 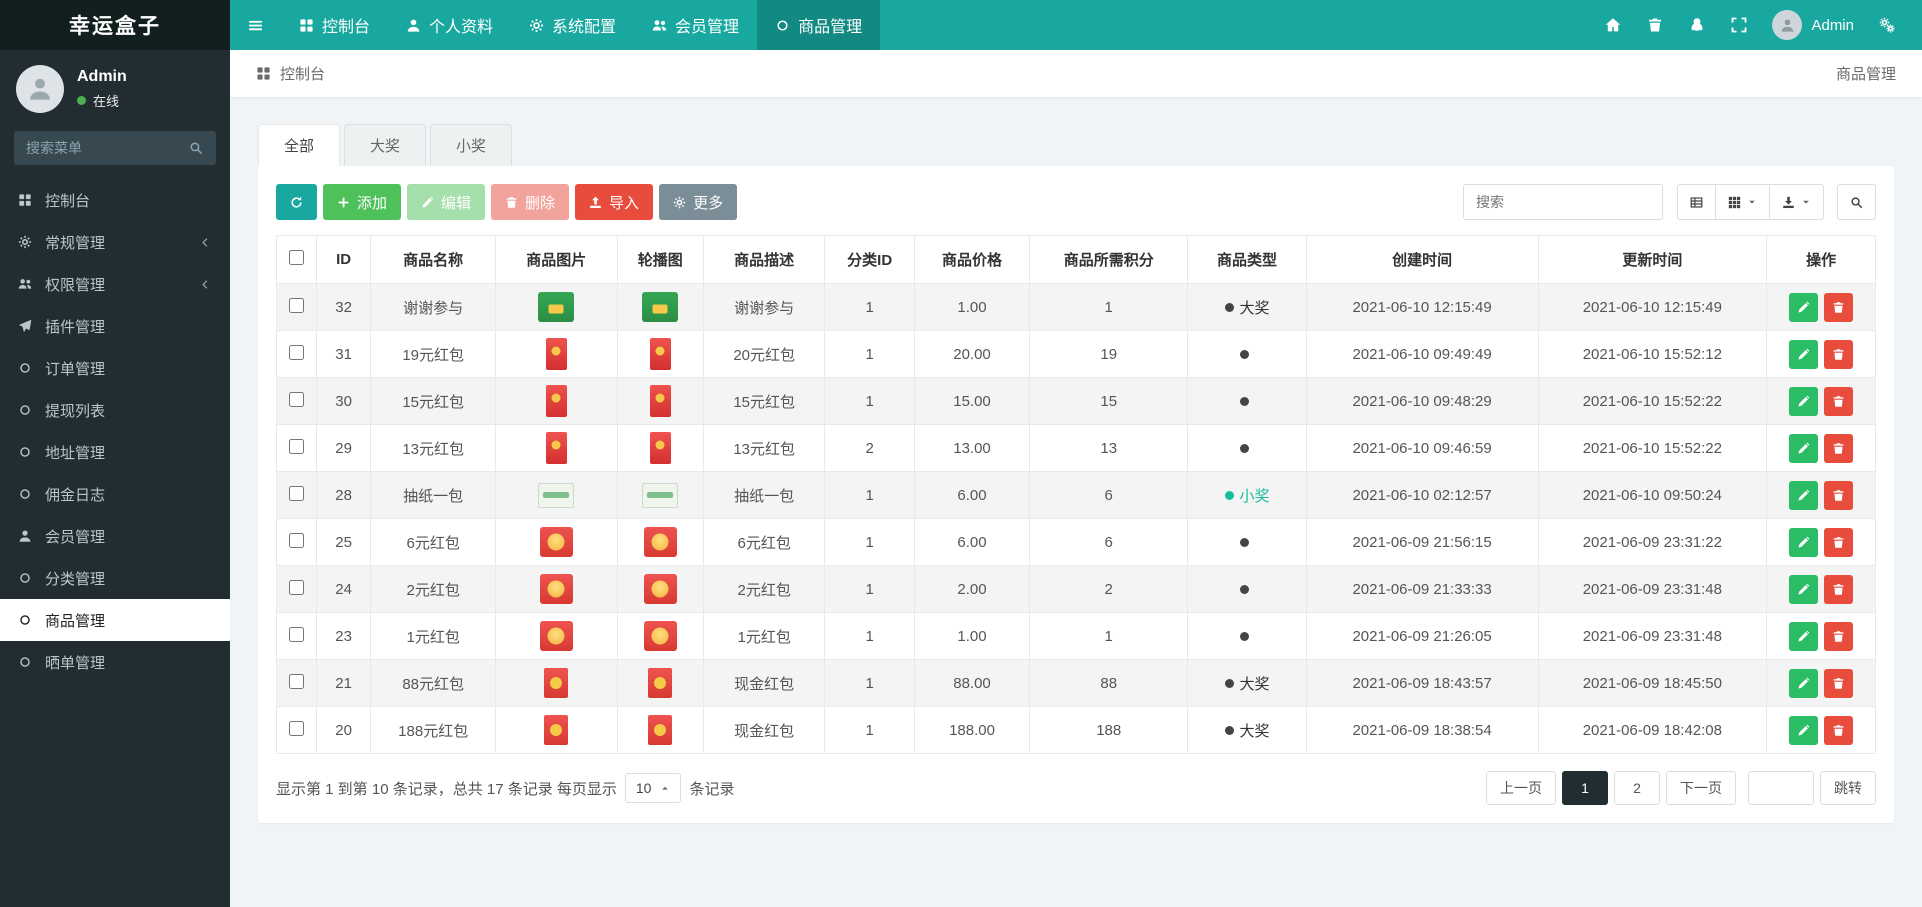 I want to click on sidebar-item-8: 会员管理, so click(x=115, y=536).